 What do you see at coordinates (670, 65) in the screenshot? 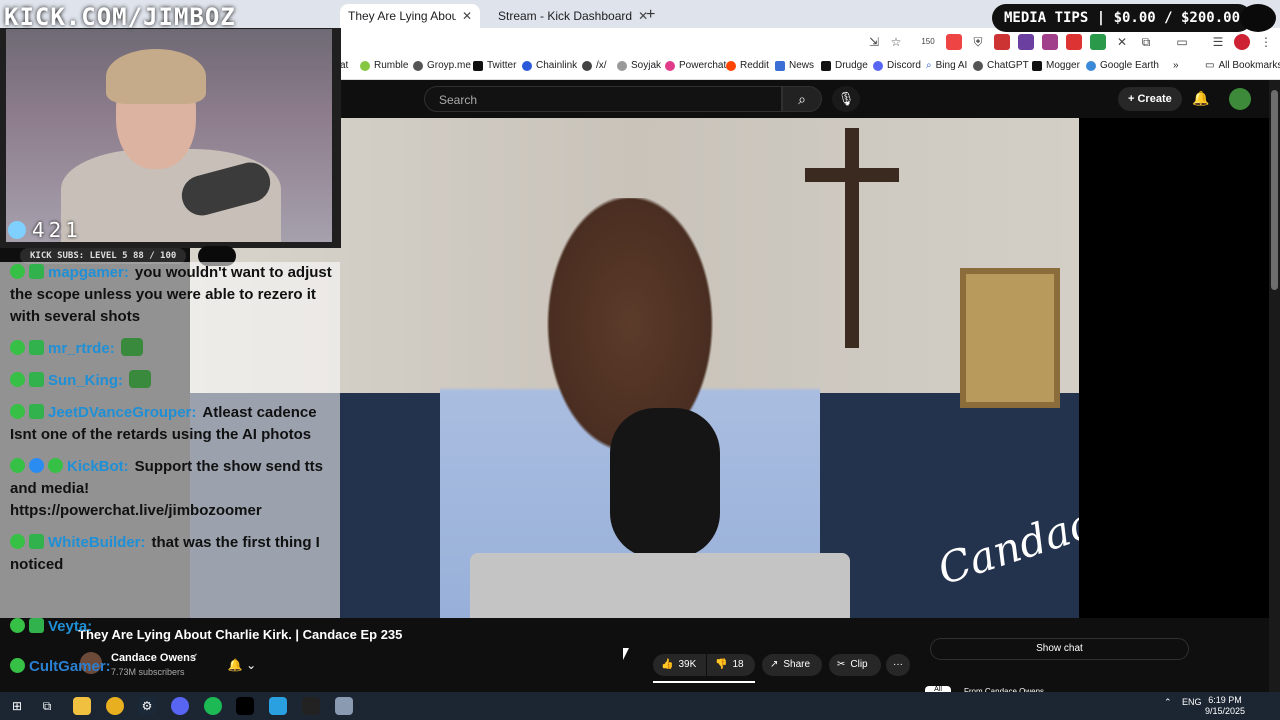
I see `powerchat-icon` at bounding box center [670, 65].